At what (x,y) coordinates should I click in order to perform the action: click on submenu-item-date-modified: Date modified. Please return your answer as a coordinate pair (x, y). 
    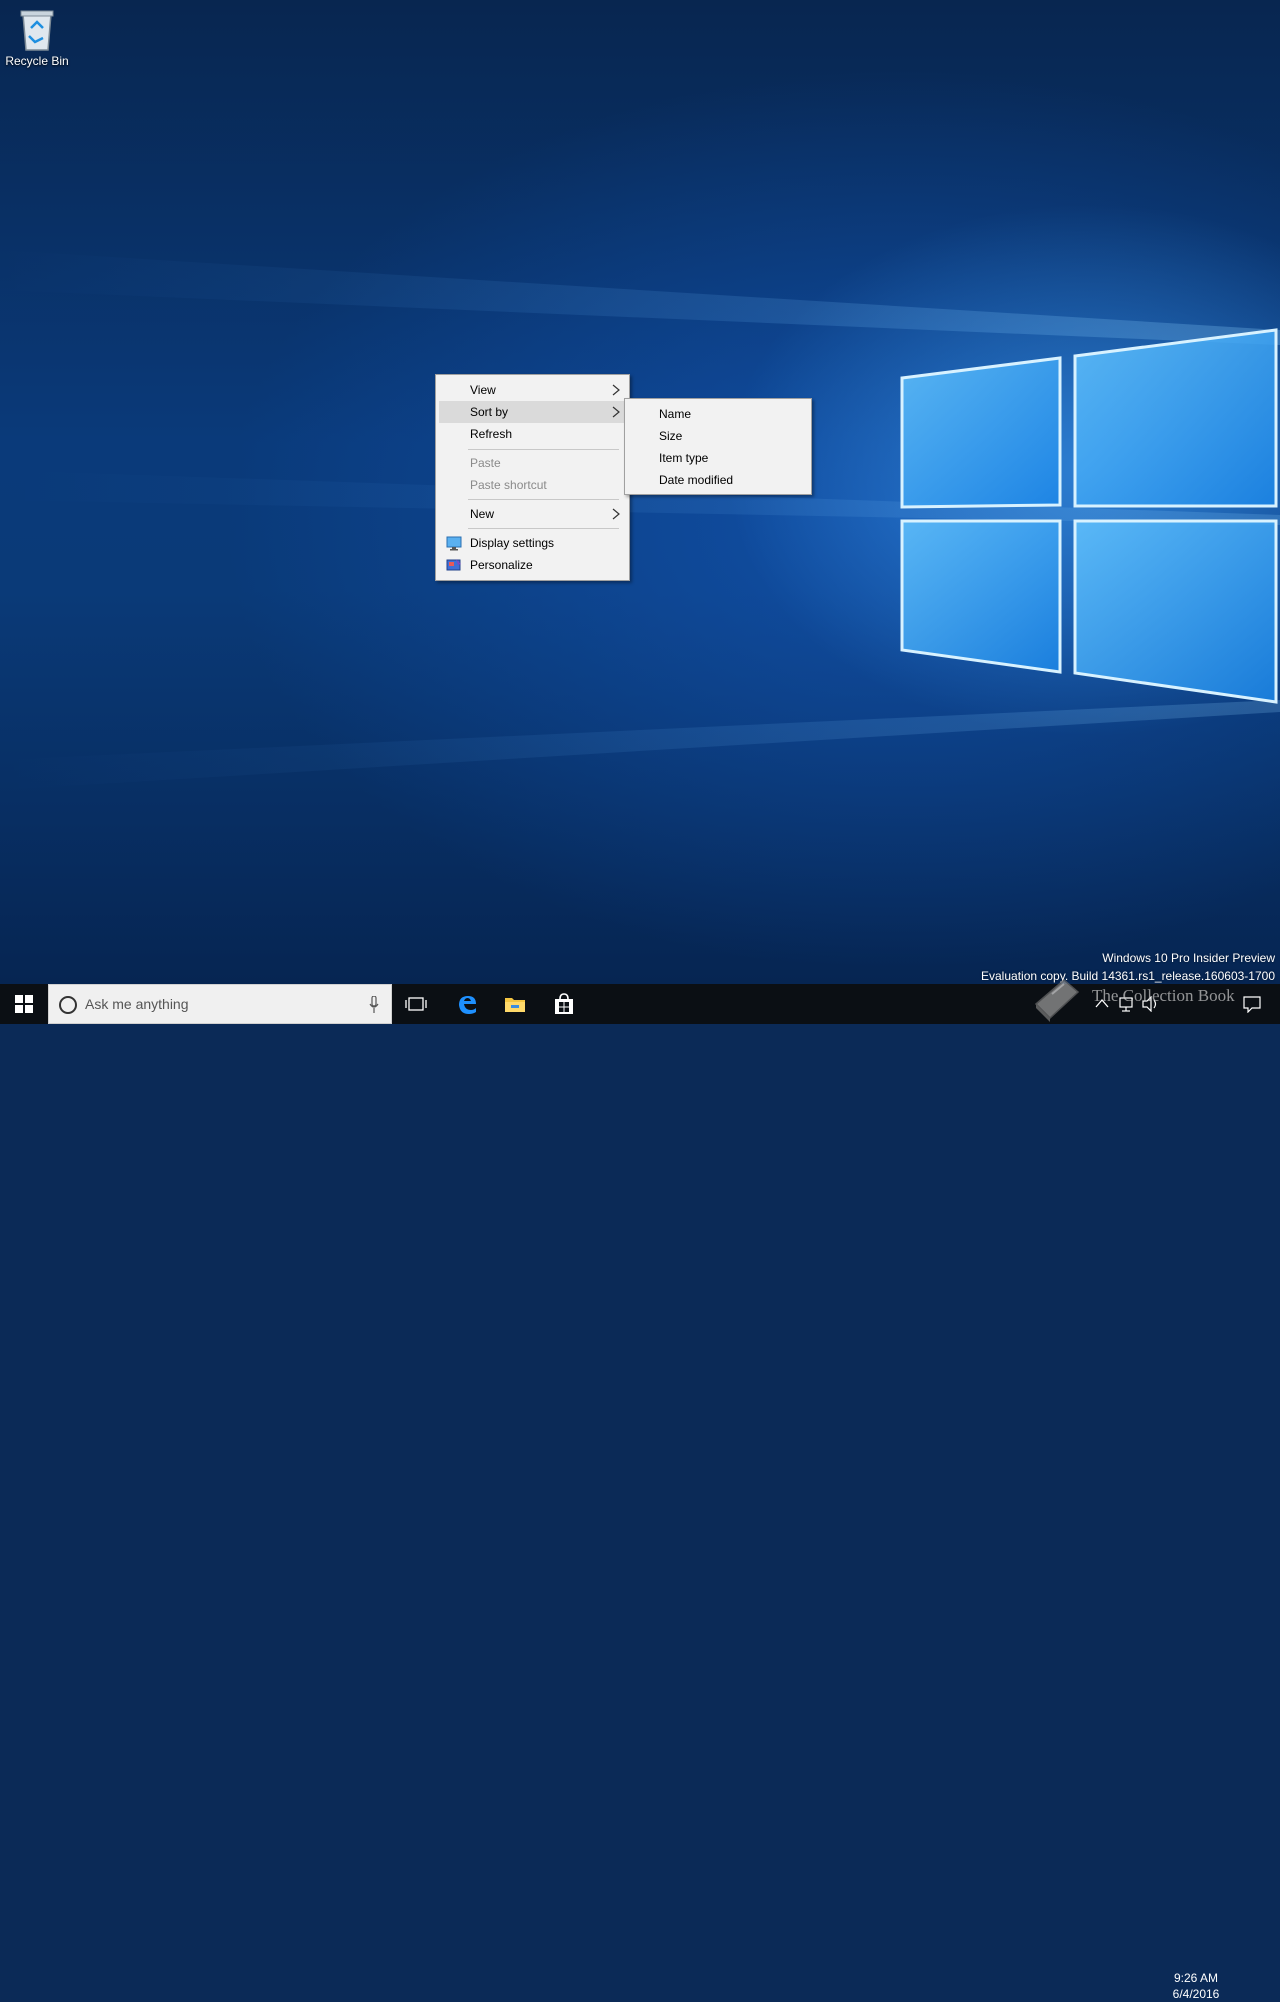
    Looking at the image, I should click on (718, 480).